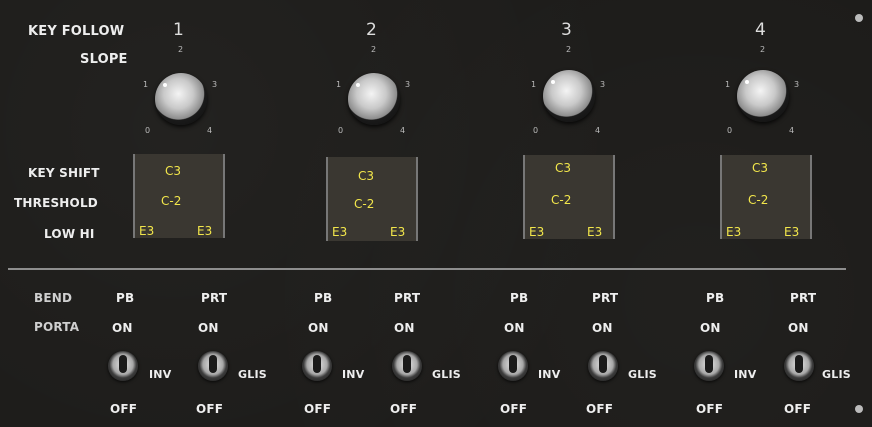  What do you see at coordinates (76, 31) in the screenshot?
I see `key-follow-label: KEY FOLLOW` at bounding box center [76, 31].